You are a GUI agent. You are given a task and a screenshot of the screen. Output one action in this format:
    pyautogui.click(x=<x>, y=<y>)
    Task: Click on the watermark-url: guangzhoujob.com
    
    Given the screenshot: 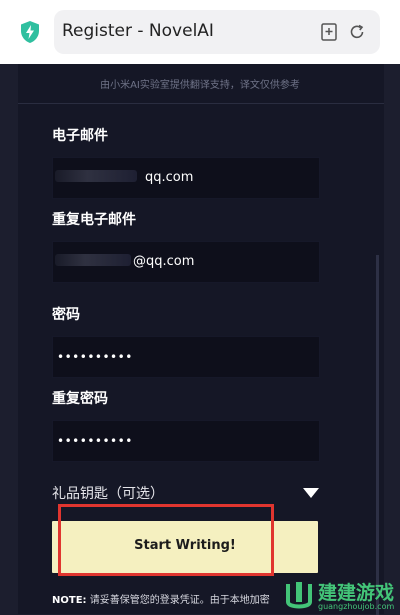 What is the action you would take?
    pyautogui.click(x=356, y=606)
    